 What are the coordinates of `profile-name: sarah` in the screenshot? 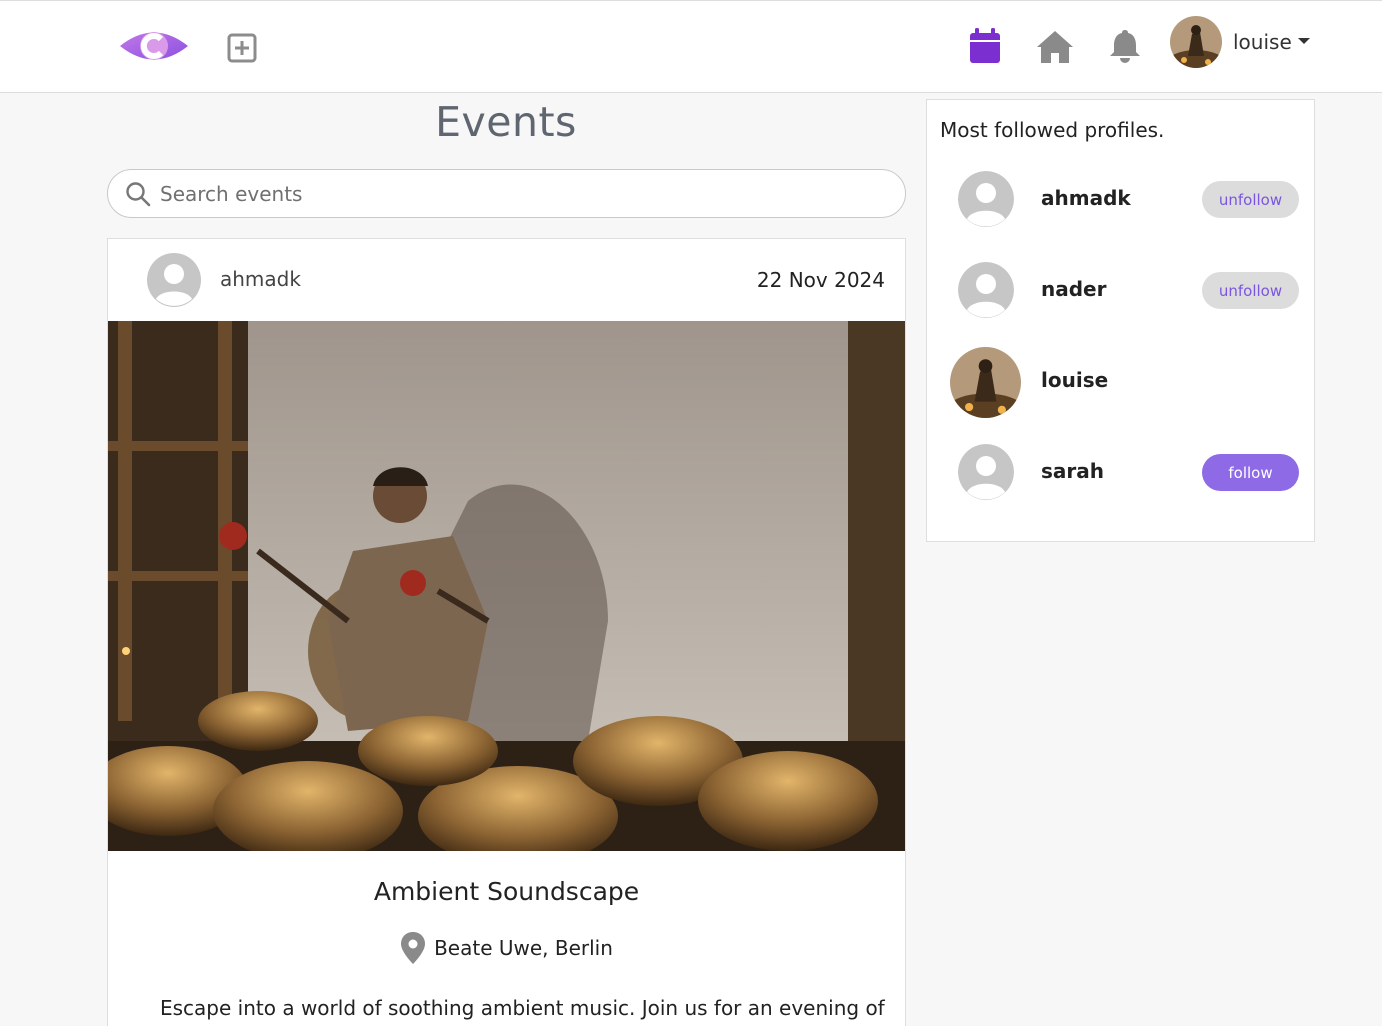 It's located at (1072, 471).